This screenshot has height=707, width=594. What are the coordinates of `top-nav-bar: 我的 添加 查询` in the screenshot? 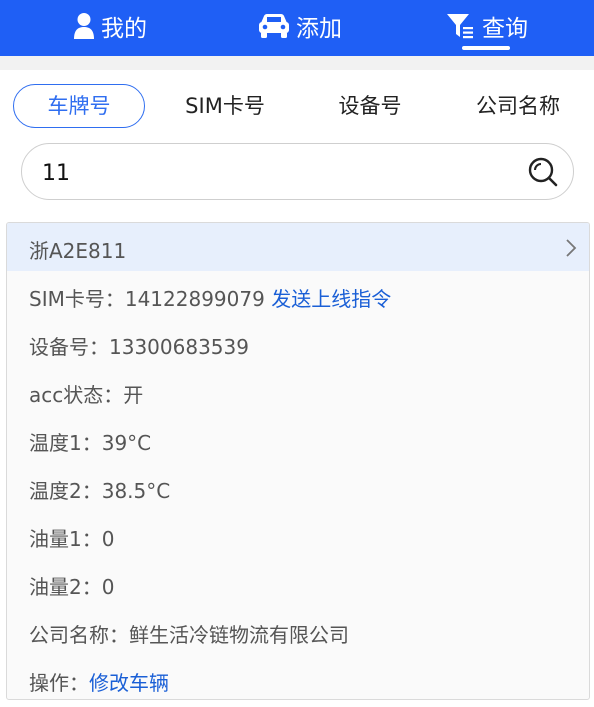 It's located at (297, 28).